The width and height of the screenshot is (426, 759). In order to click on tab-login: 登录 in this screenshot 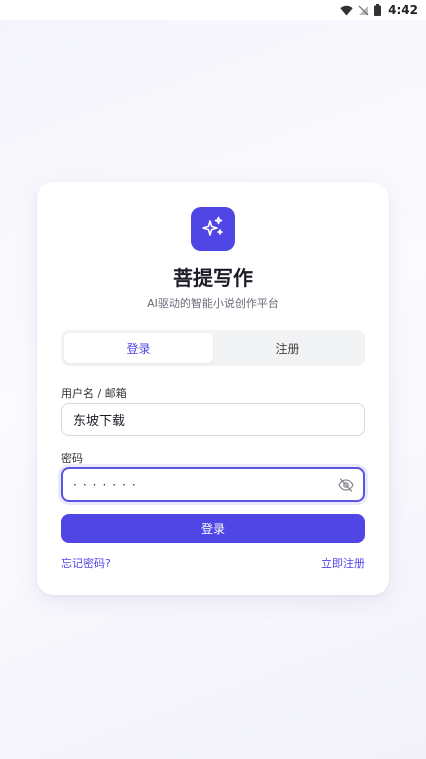, I will do `click(138, 348)`.